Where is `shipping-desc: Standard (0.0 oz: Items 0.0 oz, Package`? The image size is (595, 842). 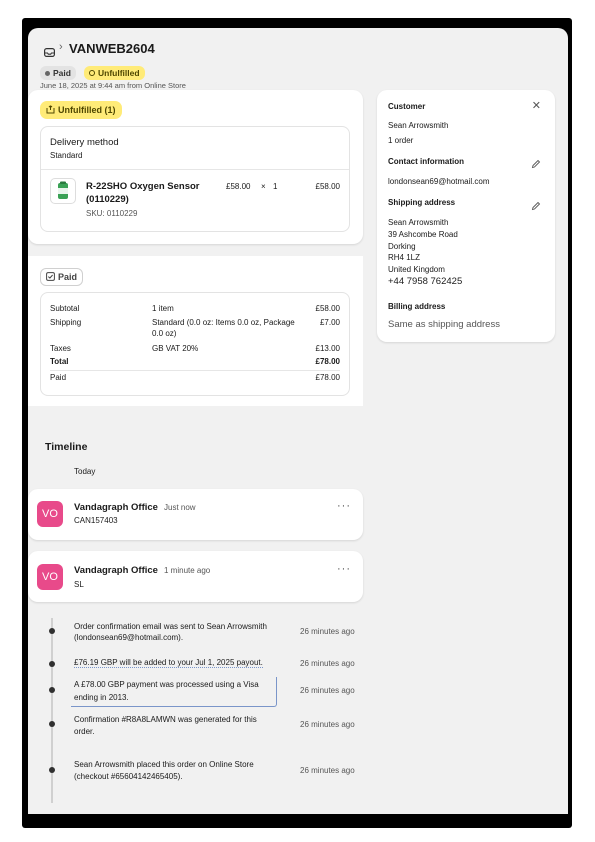 shipping-desc: Standard (0.0 oz: Items 0.0 oz, Package is located at coordinates (223, 322).